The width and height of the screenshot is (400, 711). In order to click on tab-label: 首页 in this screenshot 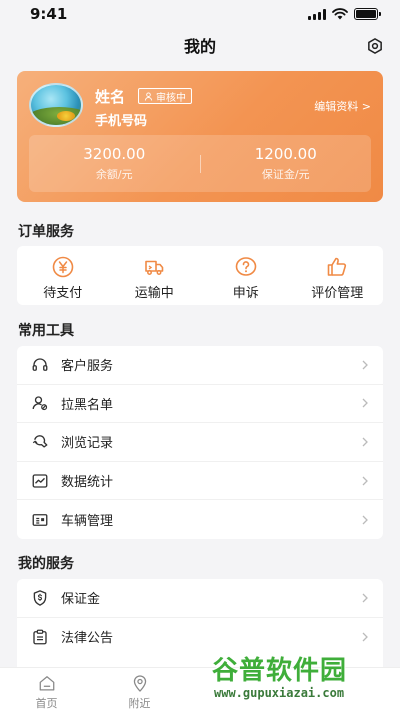, I will do `click(46, 703)`.